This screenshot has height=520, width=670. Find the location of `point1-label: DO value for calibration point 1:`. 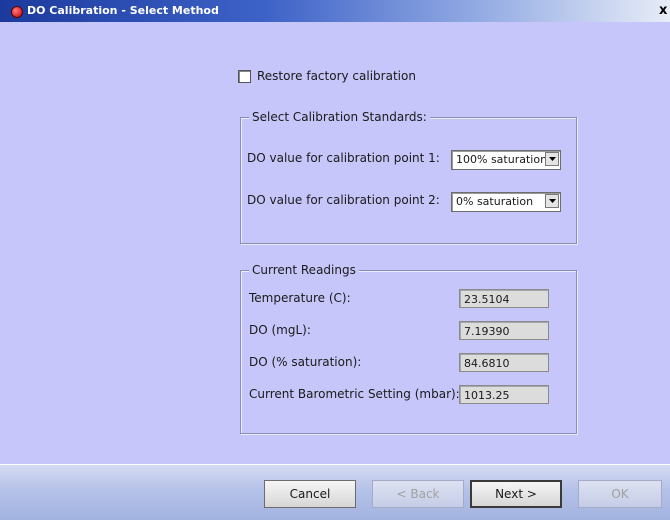

point1-label: DO value for calibration point 1: is located at coordinates (343, 158).